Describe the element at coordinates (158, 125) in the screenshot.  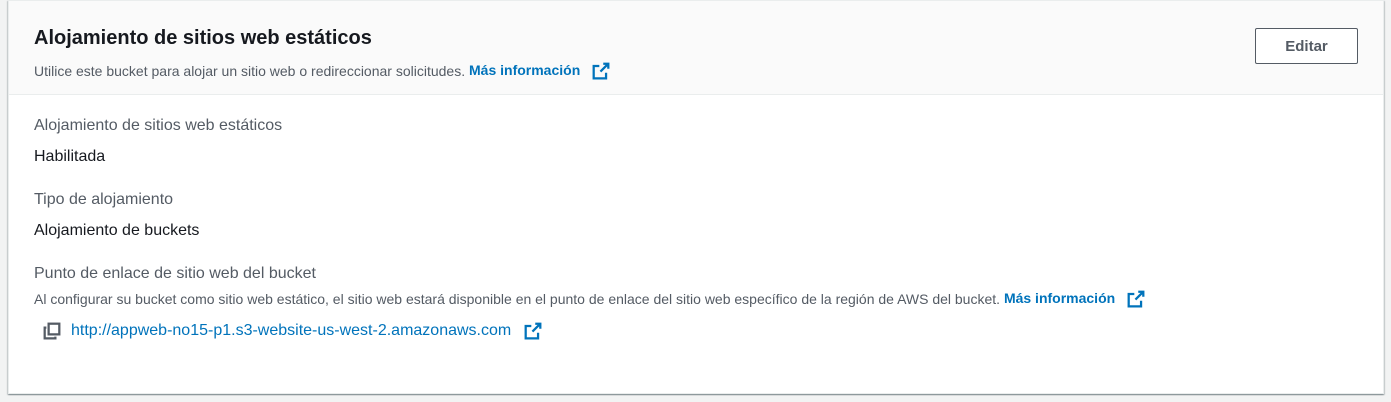
I see `field-label: Alojamiento de sitios web estáticos` at that location.